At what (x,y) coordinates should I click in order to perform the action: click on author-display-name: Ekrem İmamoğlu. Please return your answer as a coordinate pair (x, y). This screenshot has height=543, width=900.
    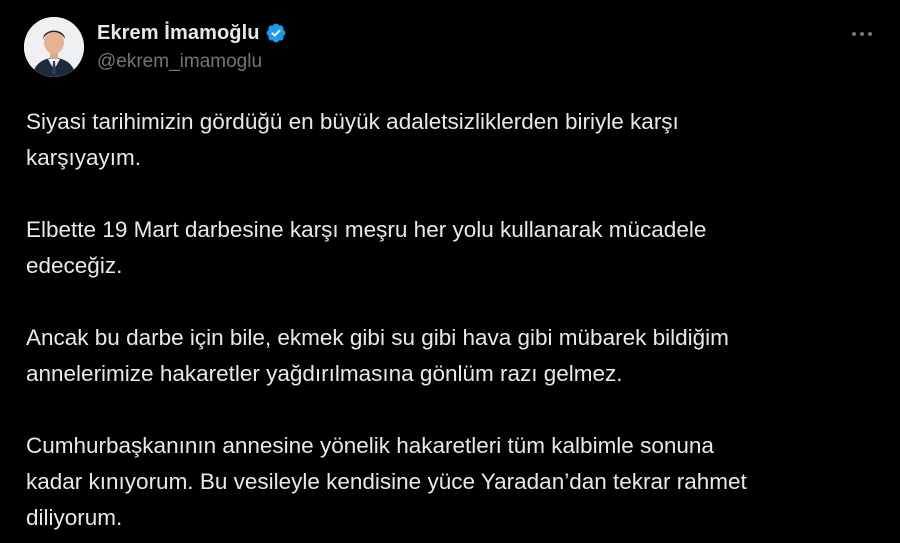
    Looking at the image, I should click on (178, 33).